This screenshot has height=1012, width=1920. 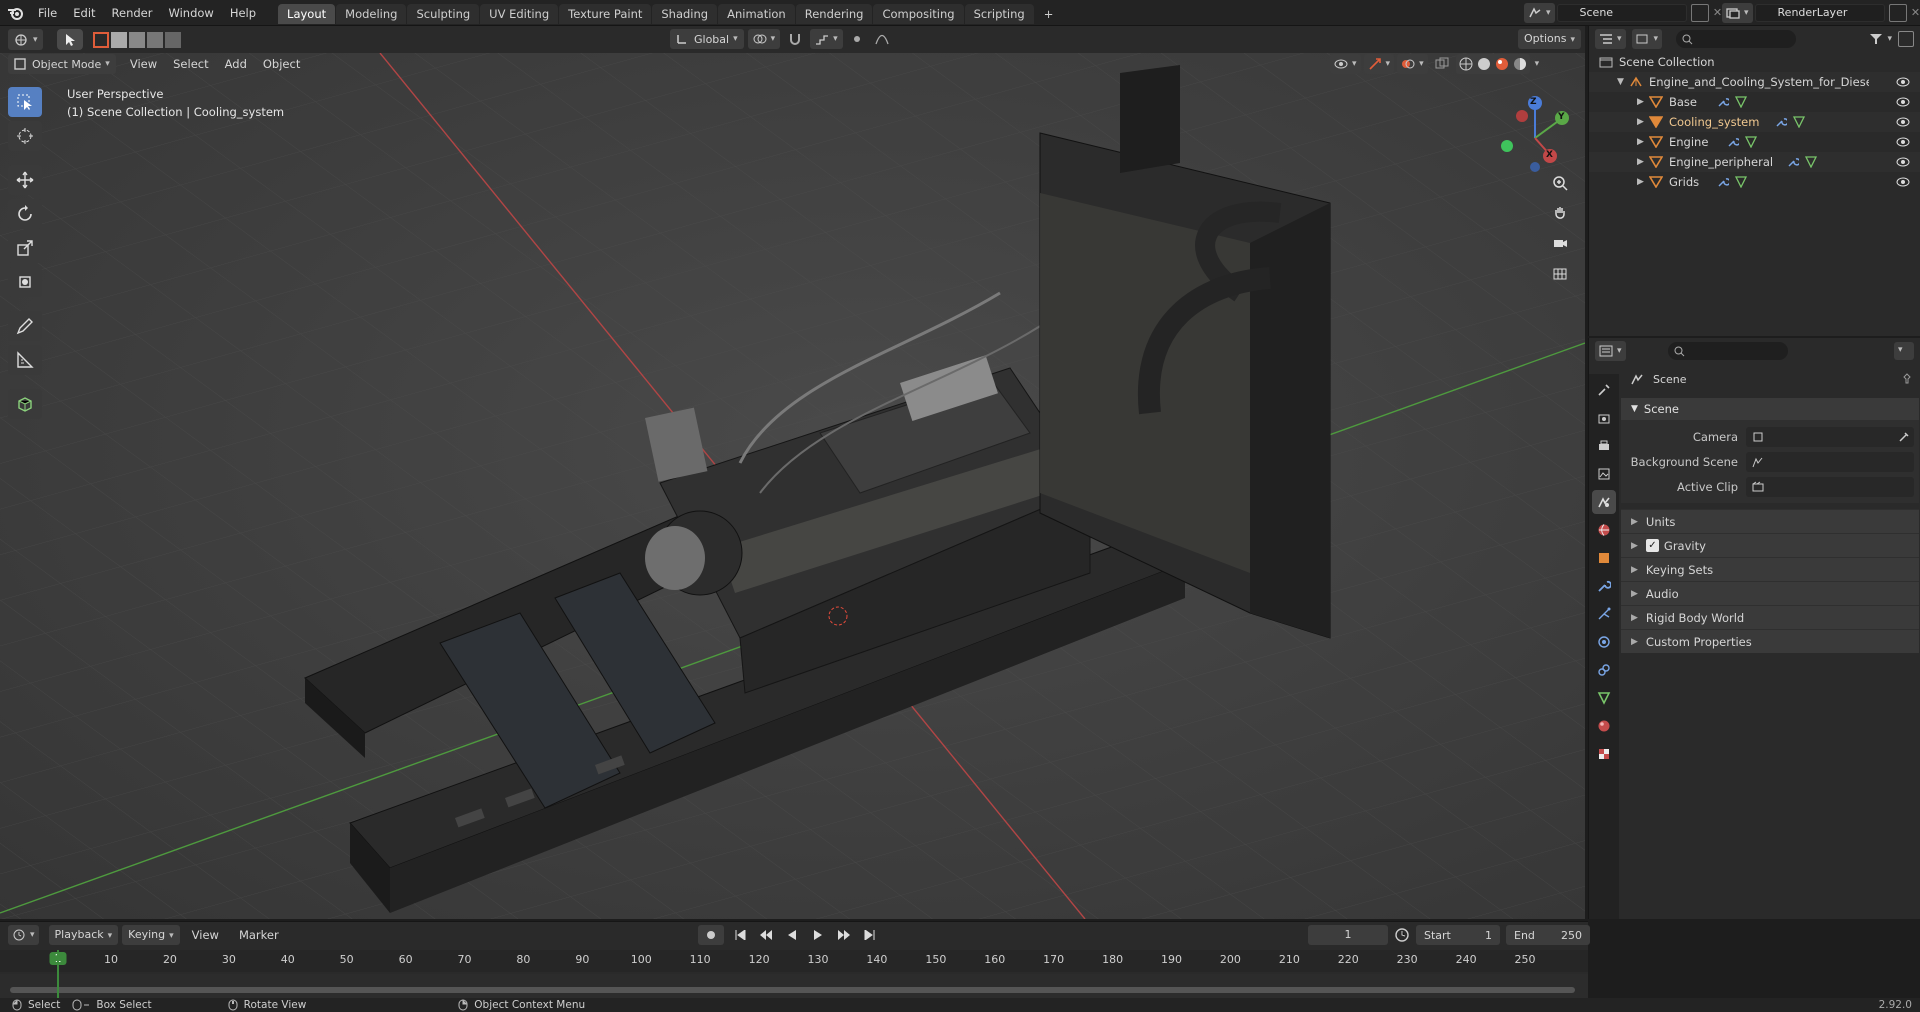 What do you see at coordinates (1560, 243) in the screenshot?
I see `camera-view-button` at bounding box center [1560, 243].